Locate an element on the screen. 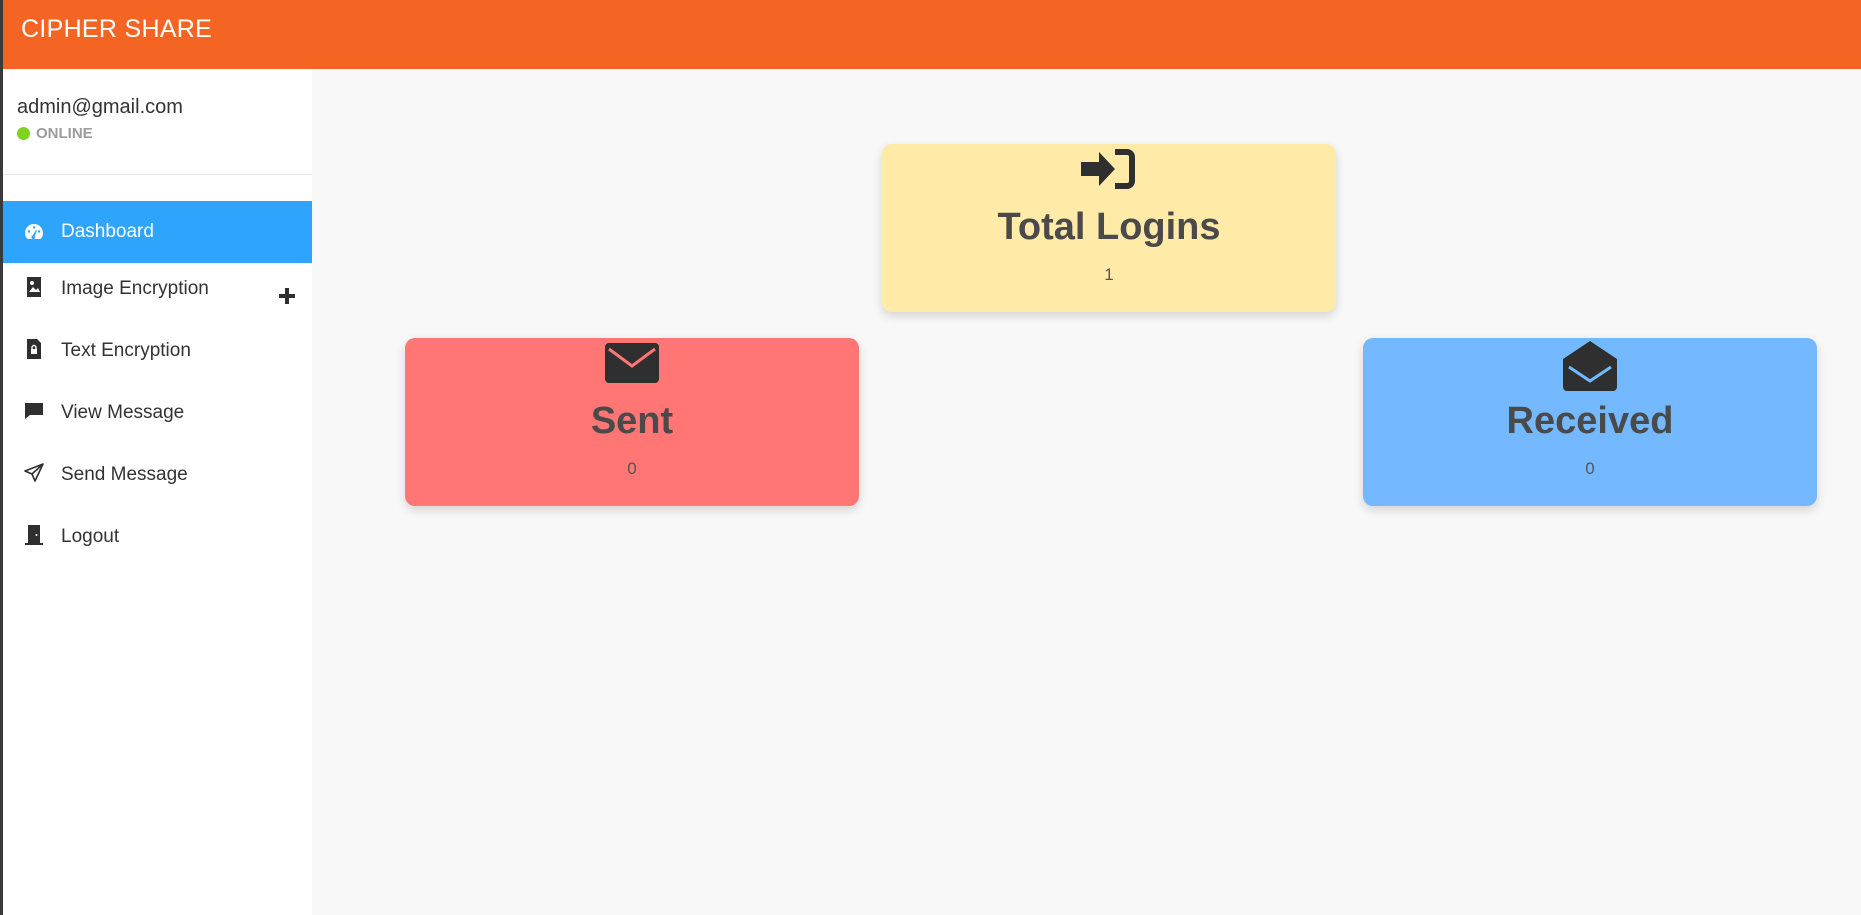 The height and width of the screenshot is (915, 1861). status-text: ONLINE is located at coordinates (64, 133).